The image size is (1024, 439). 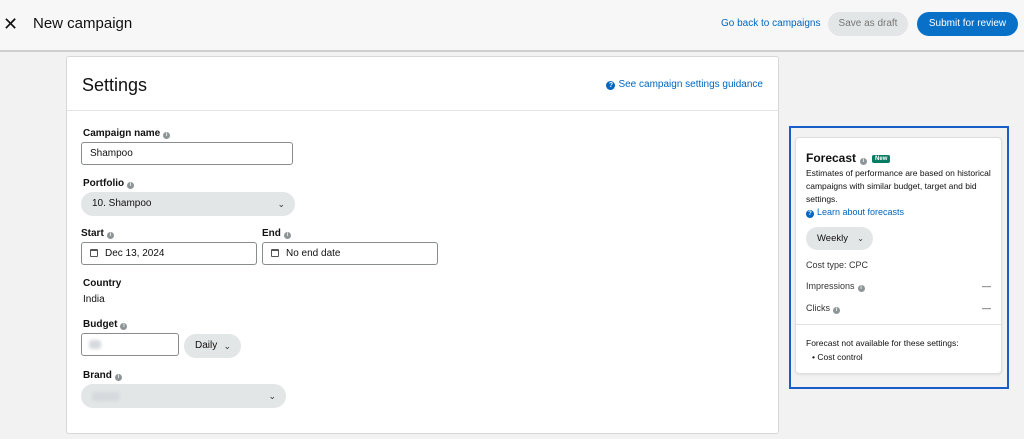 I want to click on start-date-input: Dec 13, 2024, so click(x=169, y=253).